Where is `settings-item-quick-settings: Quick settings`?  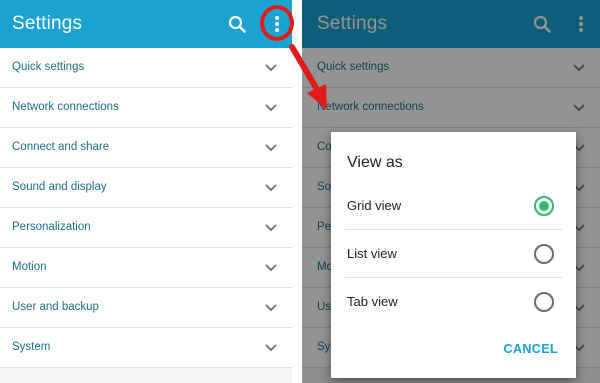
settings-item-quick-settings: Quick settings is located at coordinates (146, 68).